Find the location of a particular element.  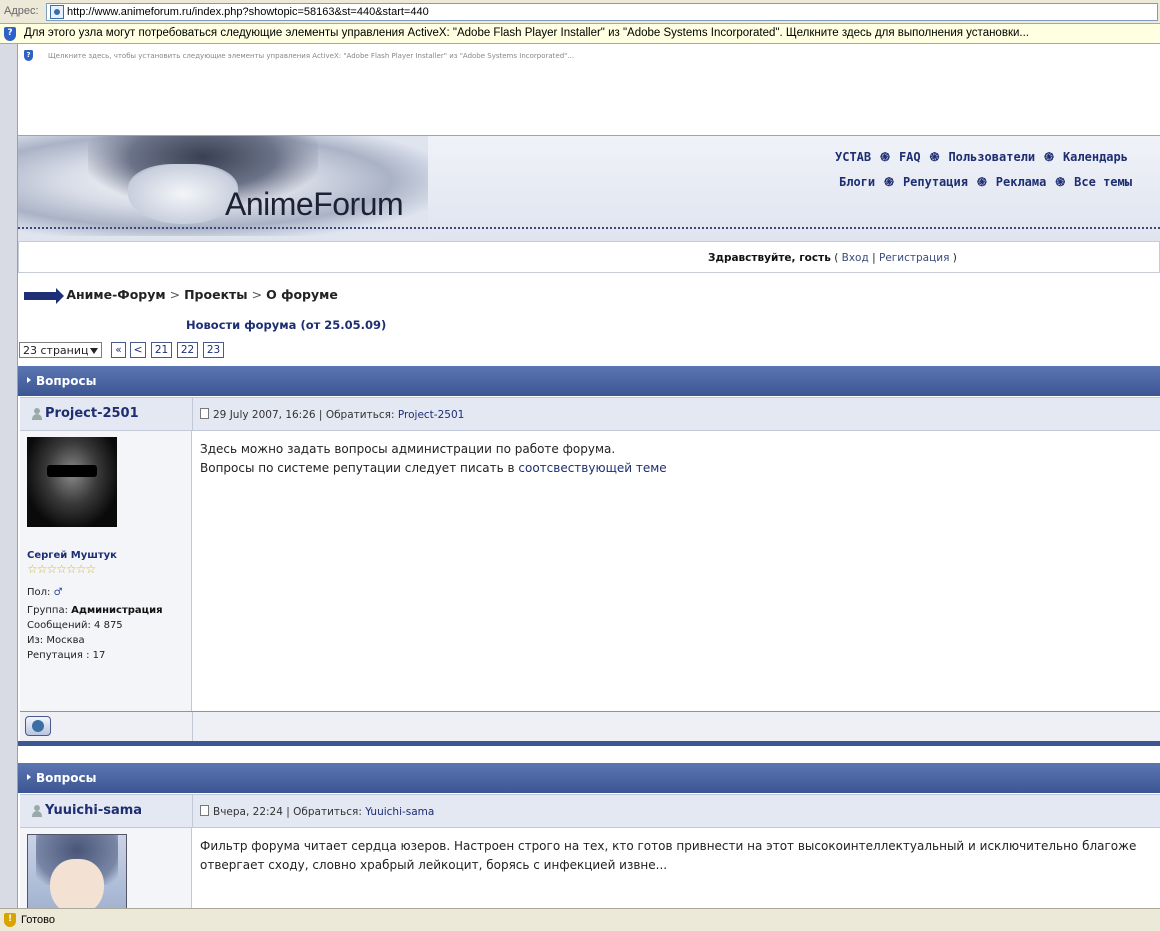

dotted-divider is located at coordinates (589, 228).